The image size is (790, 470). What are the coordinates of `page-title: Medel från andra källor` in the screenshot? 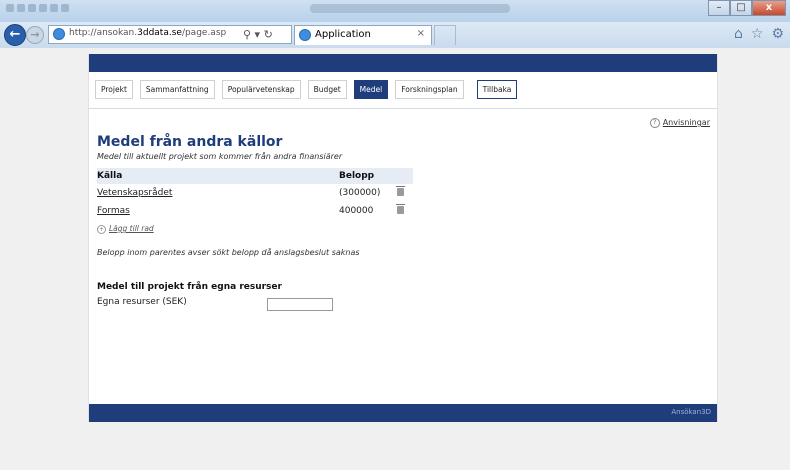 It's located at (190, 142).